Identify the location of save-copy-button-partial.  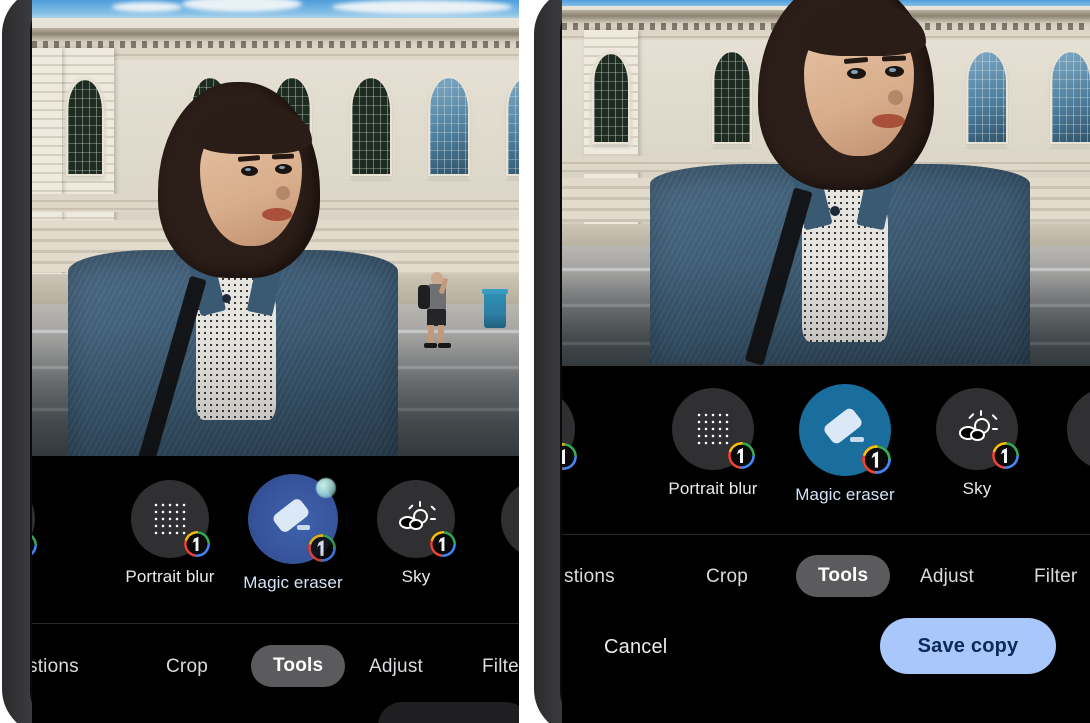
(449, 712).